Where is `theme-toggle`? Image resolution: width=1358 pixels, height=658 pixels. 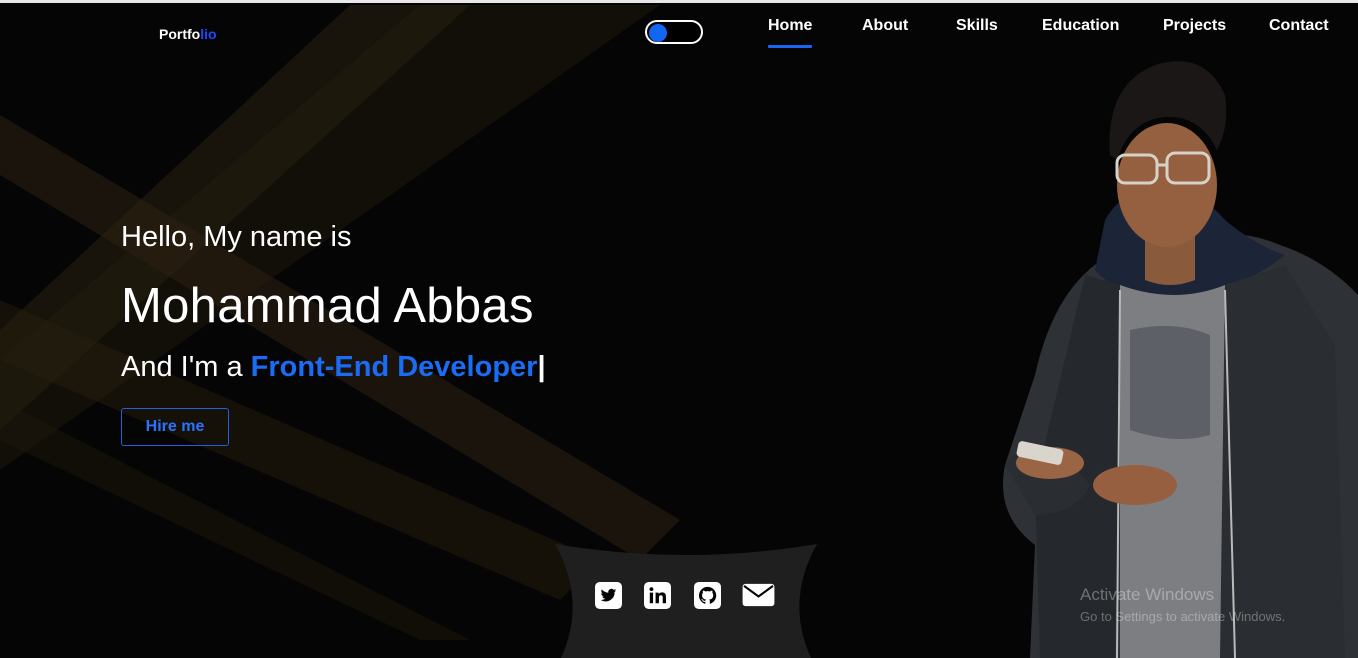 theme-toggle is located at coordinates (674, 32).